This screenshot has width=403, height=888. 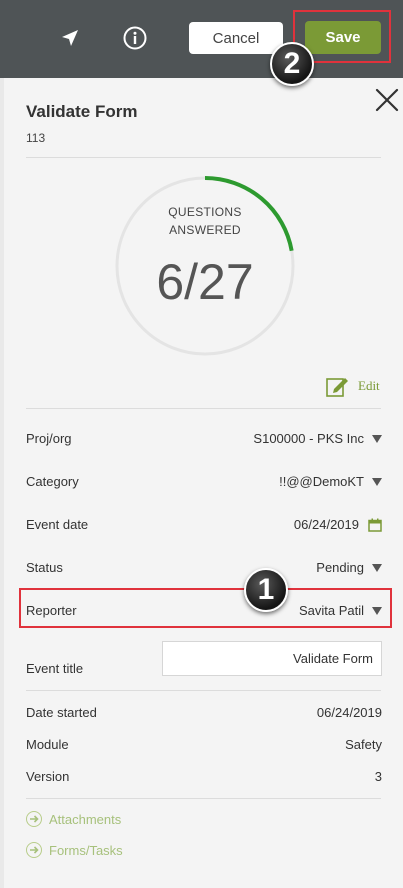 What do you see at coordinates (205, 212) in the screenshot?
I see `gauge-caption-line1: QUESTIONS` at bounding box center [205, 212].